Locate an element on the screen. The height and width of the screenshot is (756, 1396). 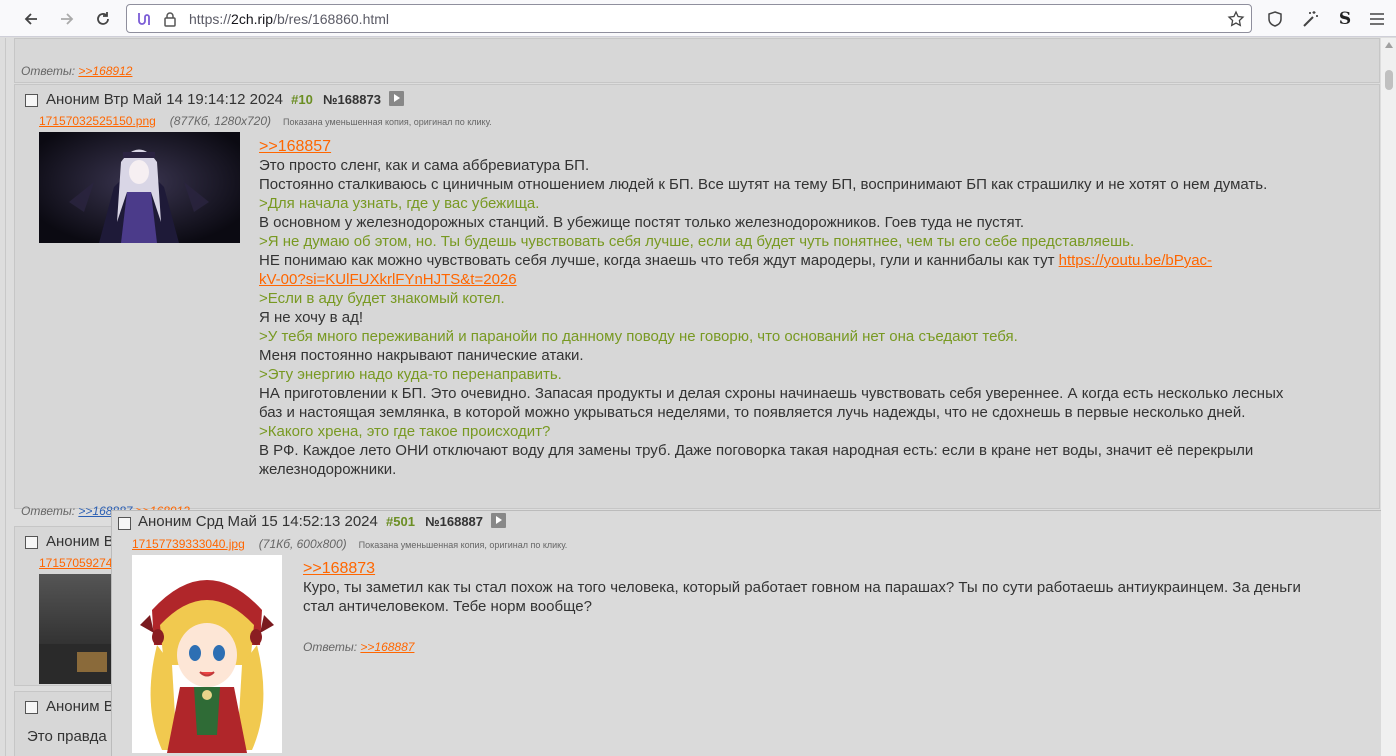
url-text: https://2ch.rip/b/res/168860.html is located at coordinates (289, 19).